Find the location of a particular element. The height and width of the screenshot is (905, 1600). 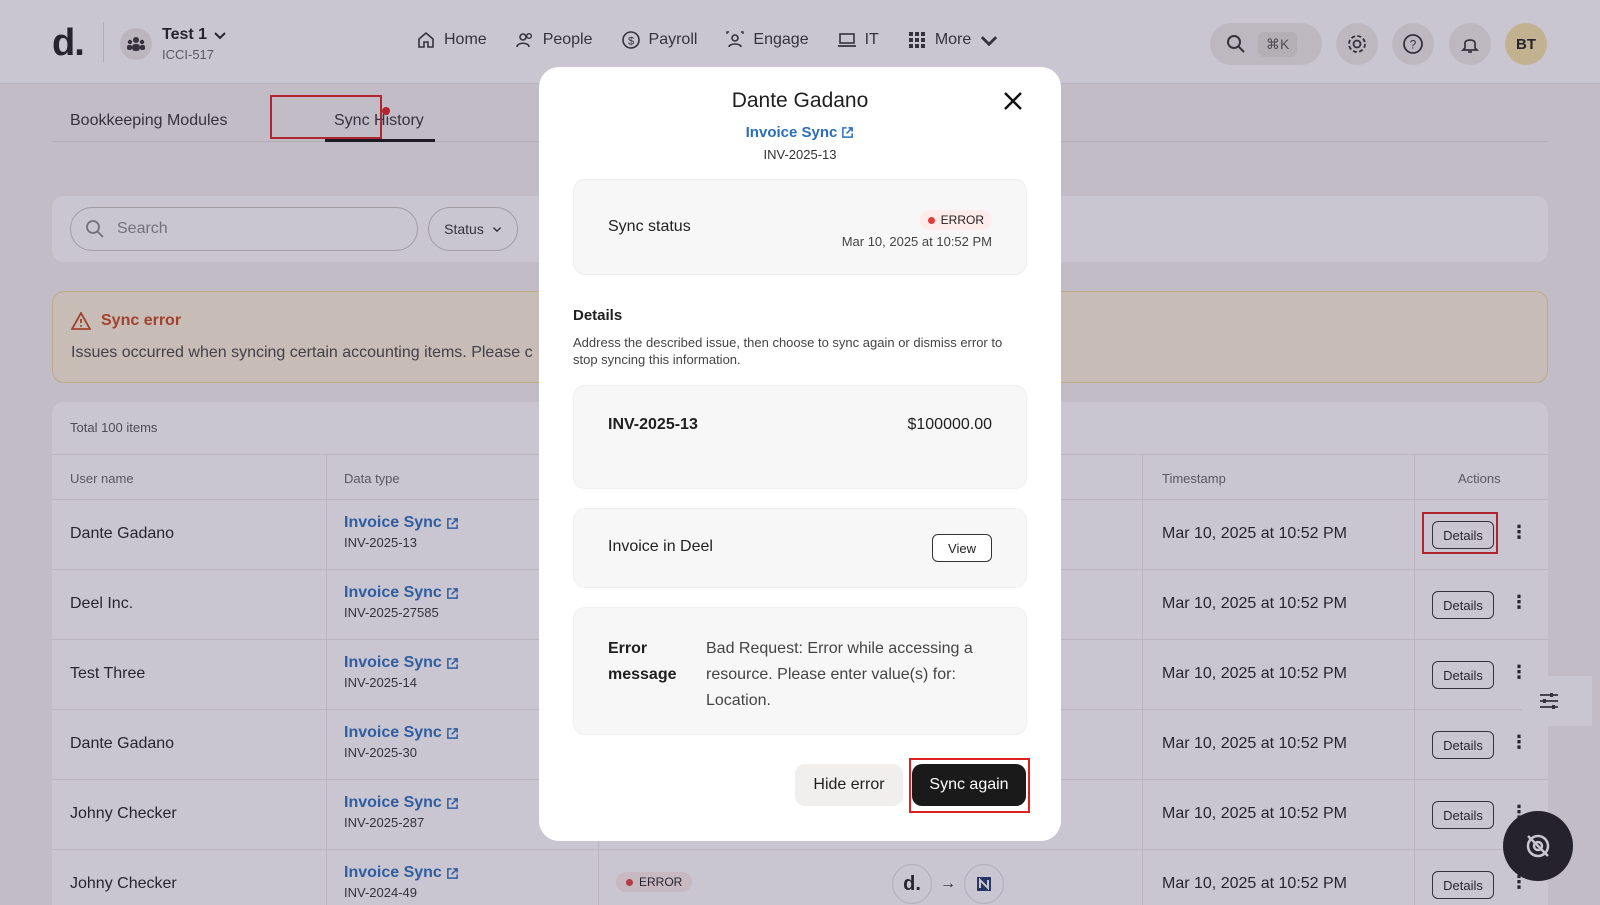

invoice-in-deel-card: Invoice in Deel View is located at coordinates (800, 548).